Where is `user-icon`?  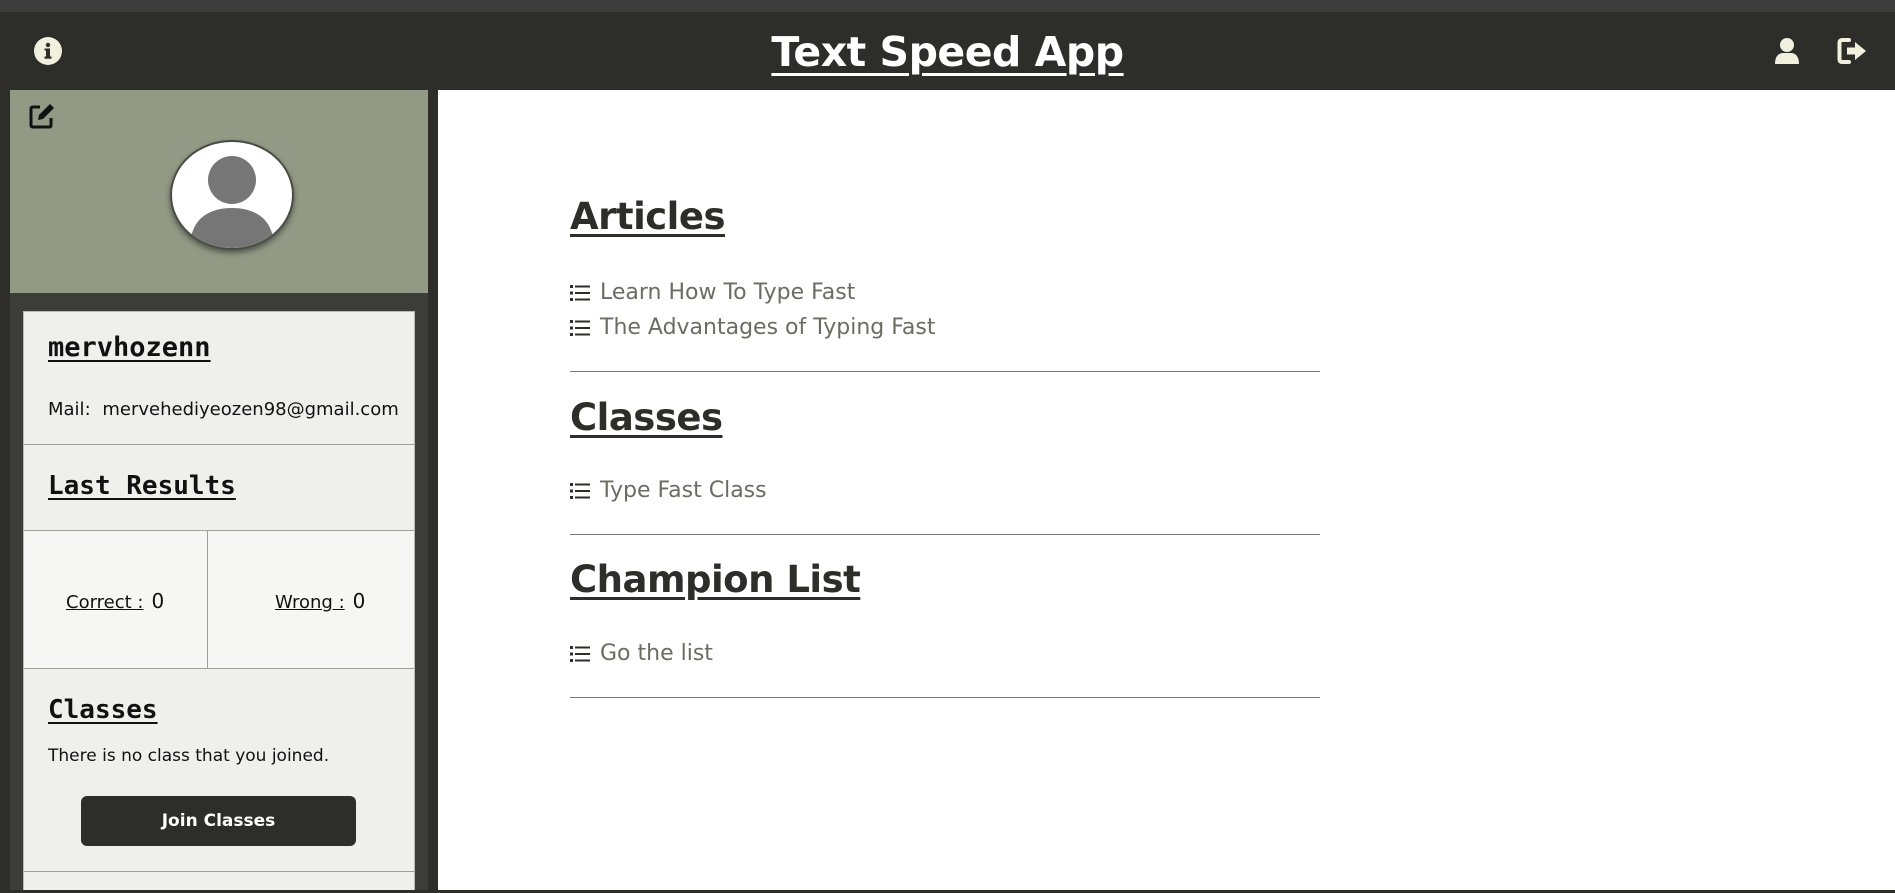 user-icon is located at coordinates (1787, 51).